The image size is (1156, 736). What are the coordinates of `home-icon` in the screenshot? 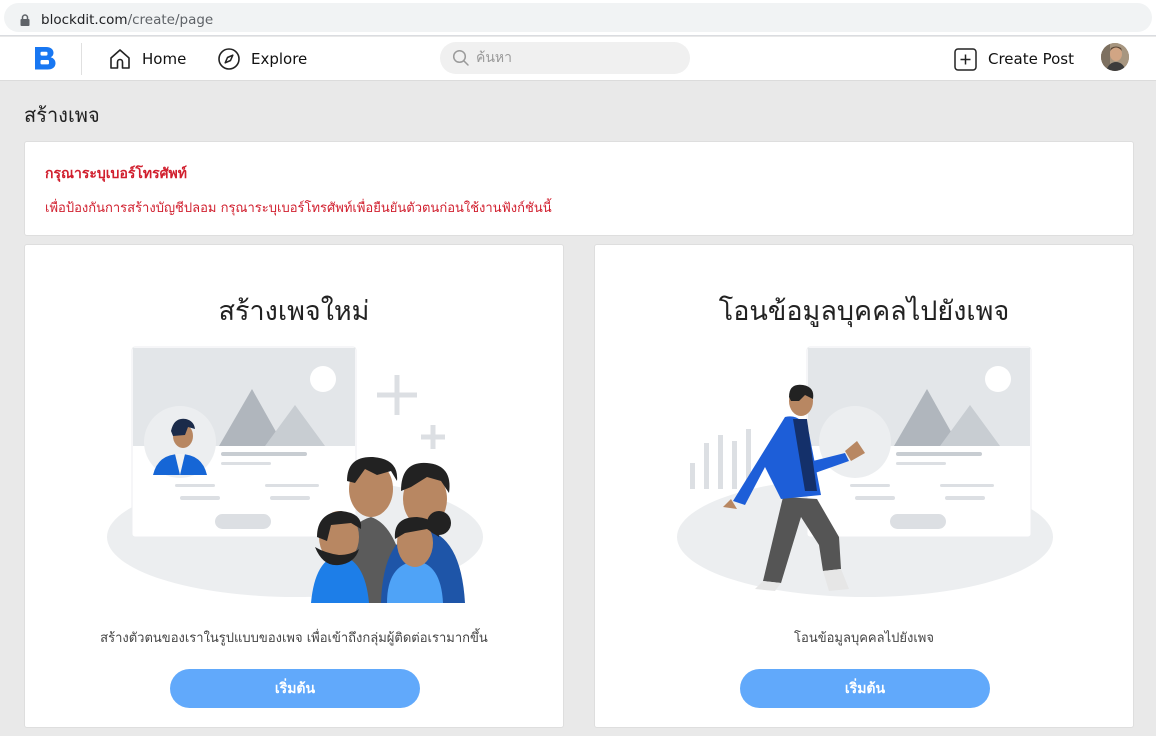 It's located at (120, 59).